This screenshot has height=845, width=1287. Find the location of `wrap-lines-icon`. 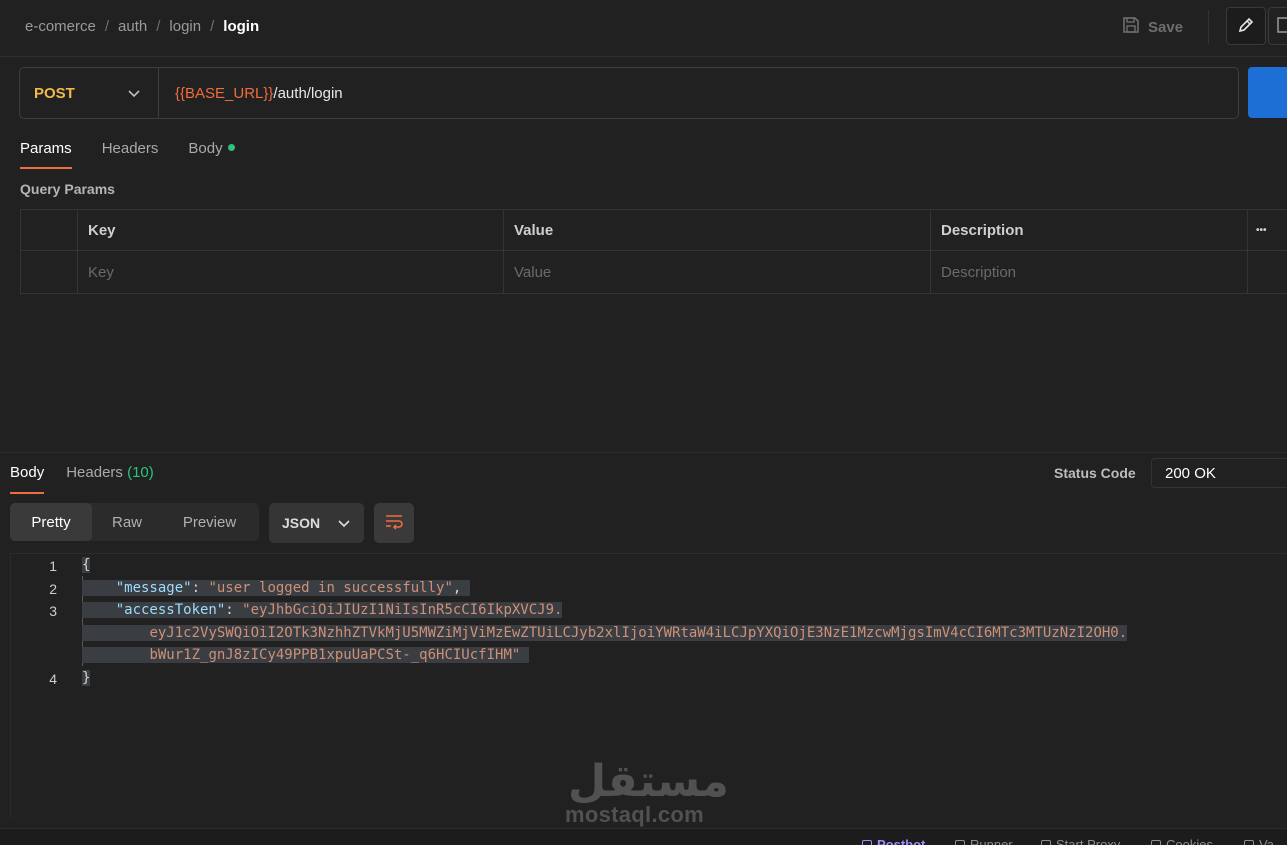

wrap-lines-icon is located at coordinates (394, 523).